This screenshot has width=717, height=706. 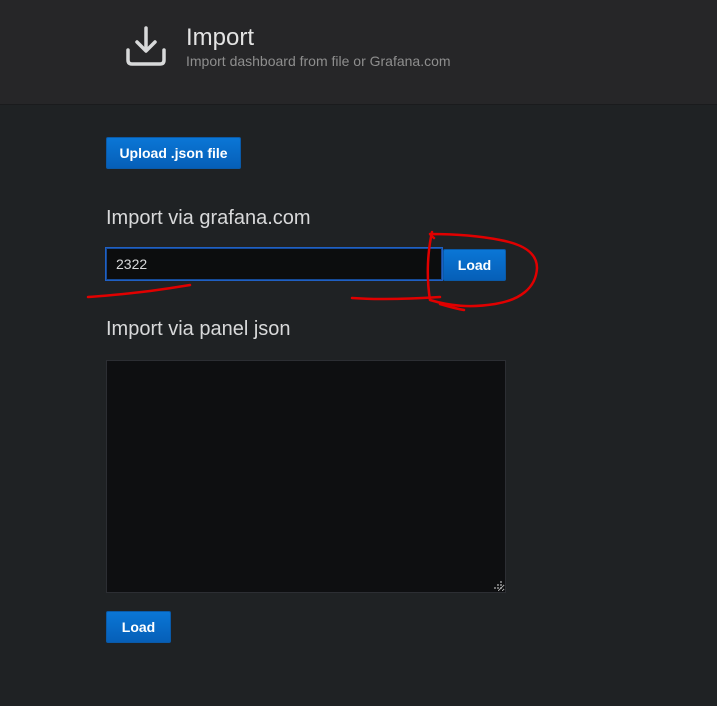 I want to click on grafana-dashboard-id-input, so click(x=274, y=264).